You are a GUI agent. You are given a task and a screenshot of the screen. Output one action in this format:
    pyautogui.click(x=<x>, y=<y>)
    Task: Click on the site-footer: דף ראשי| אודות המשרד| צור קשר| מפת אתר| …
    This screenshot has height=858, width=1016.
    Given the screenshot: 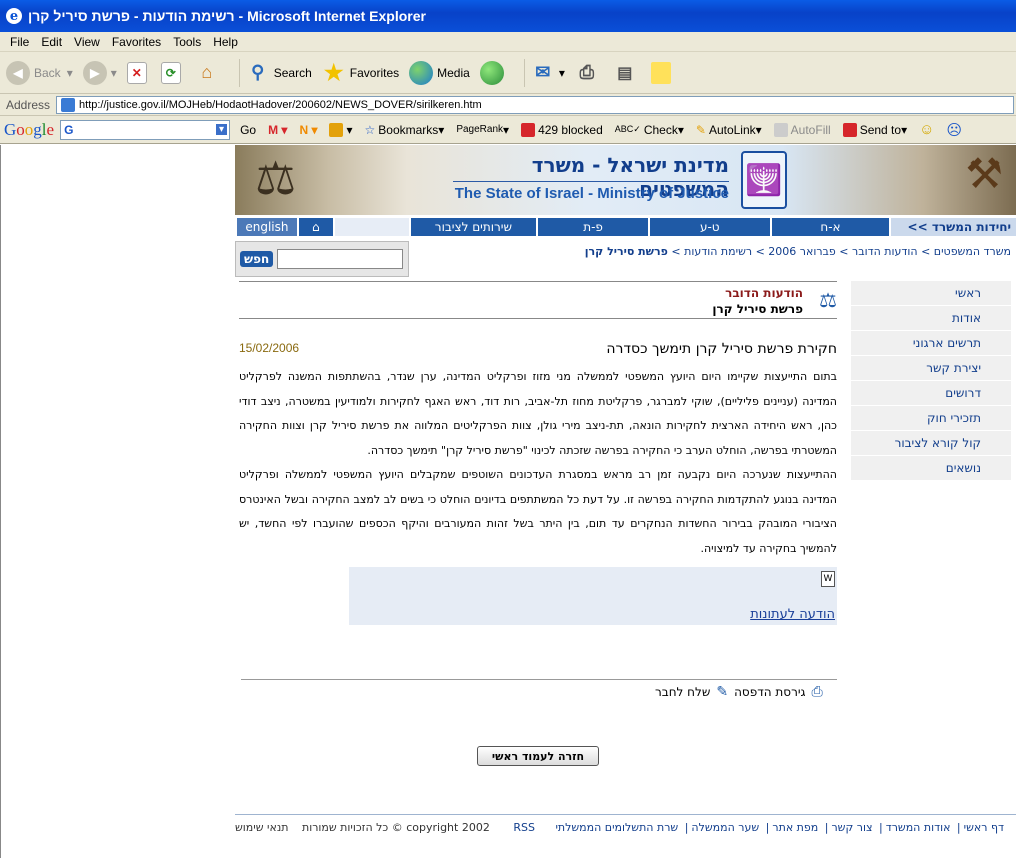 What is the action you would take?
    pyautogui.click(x=621, y=827)
    